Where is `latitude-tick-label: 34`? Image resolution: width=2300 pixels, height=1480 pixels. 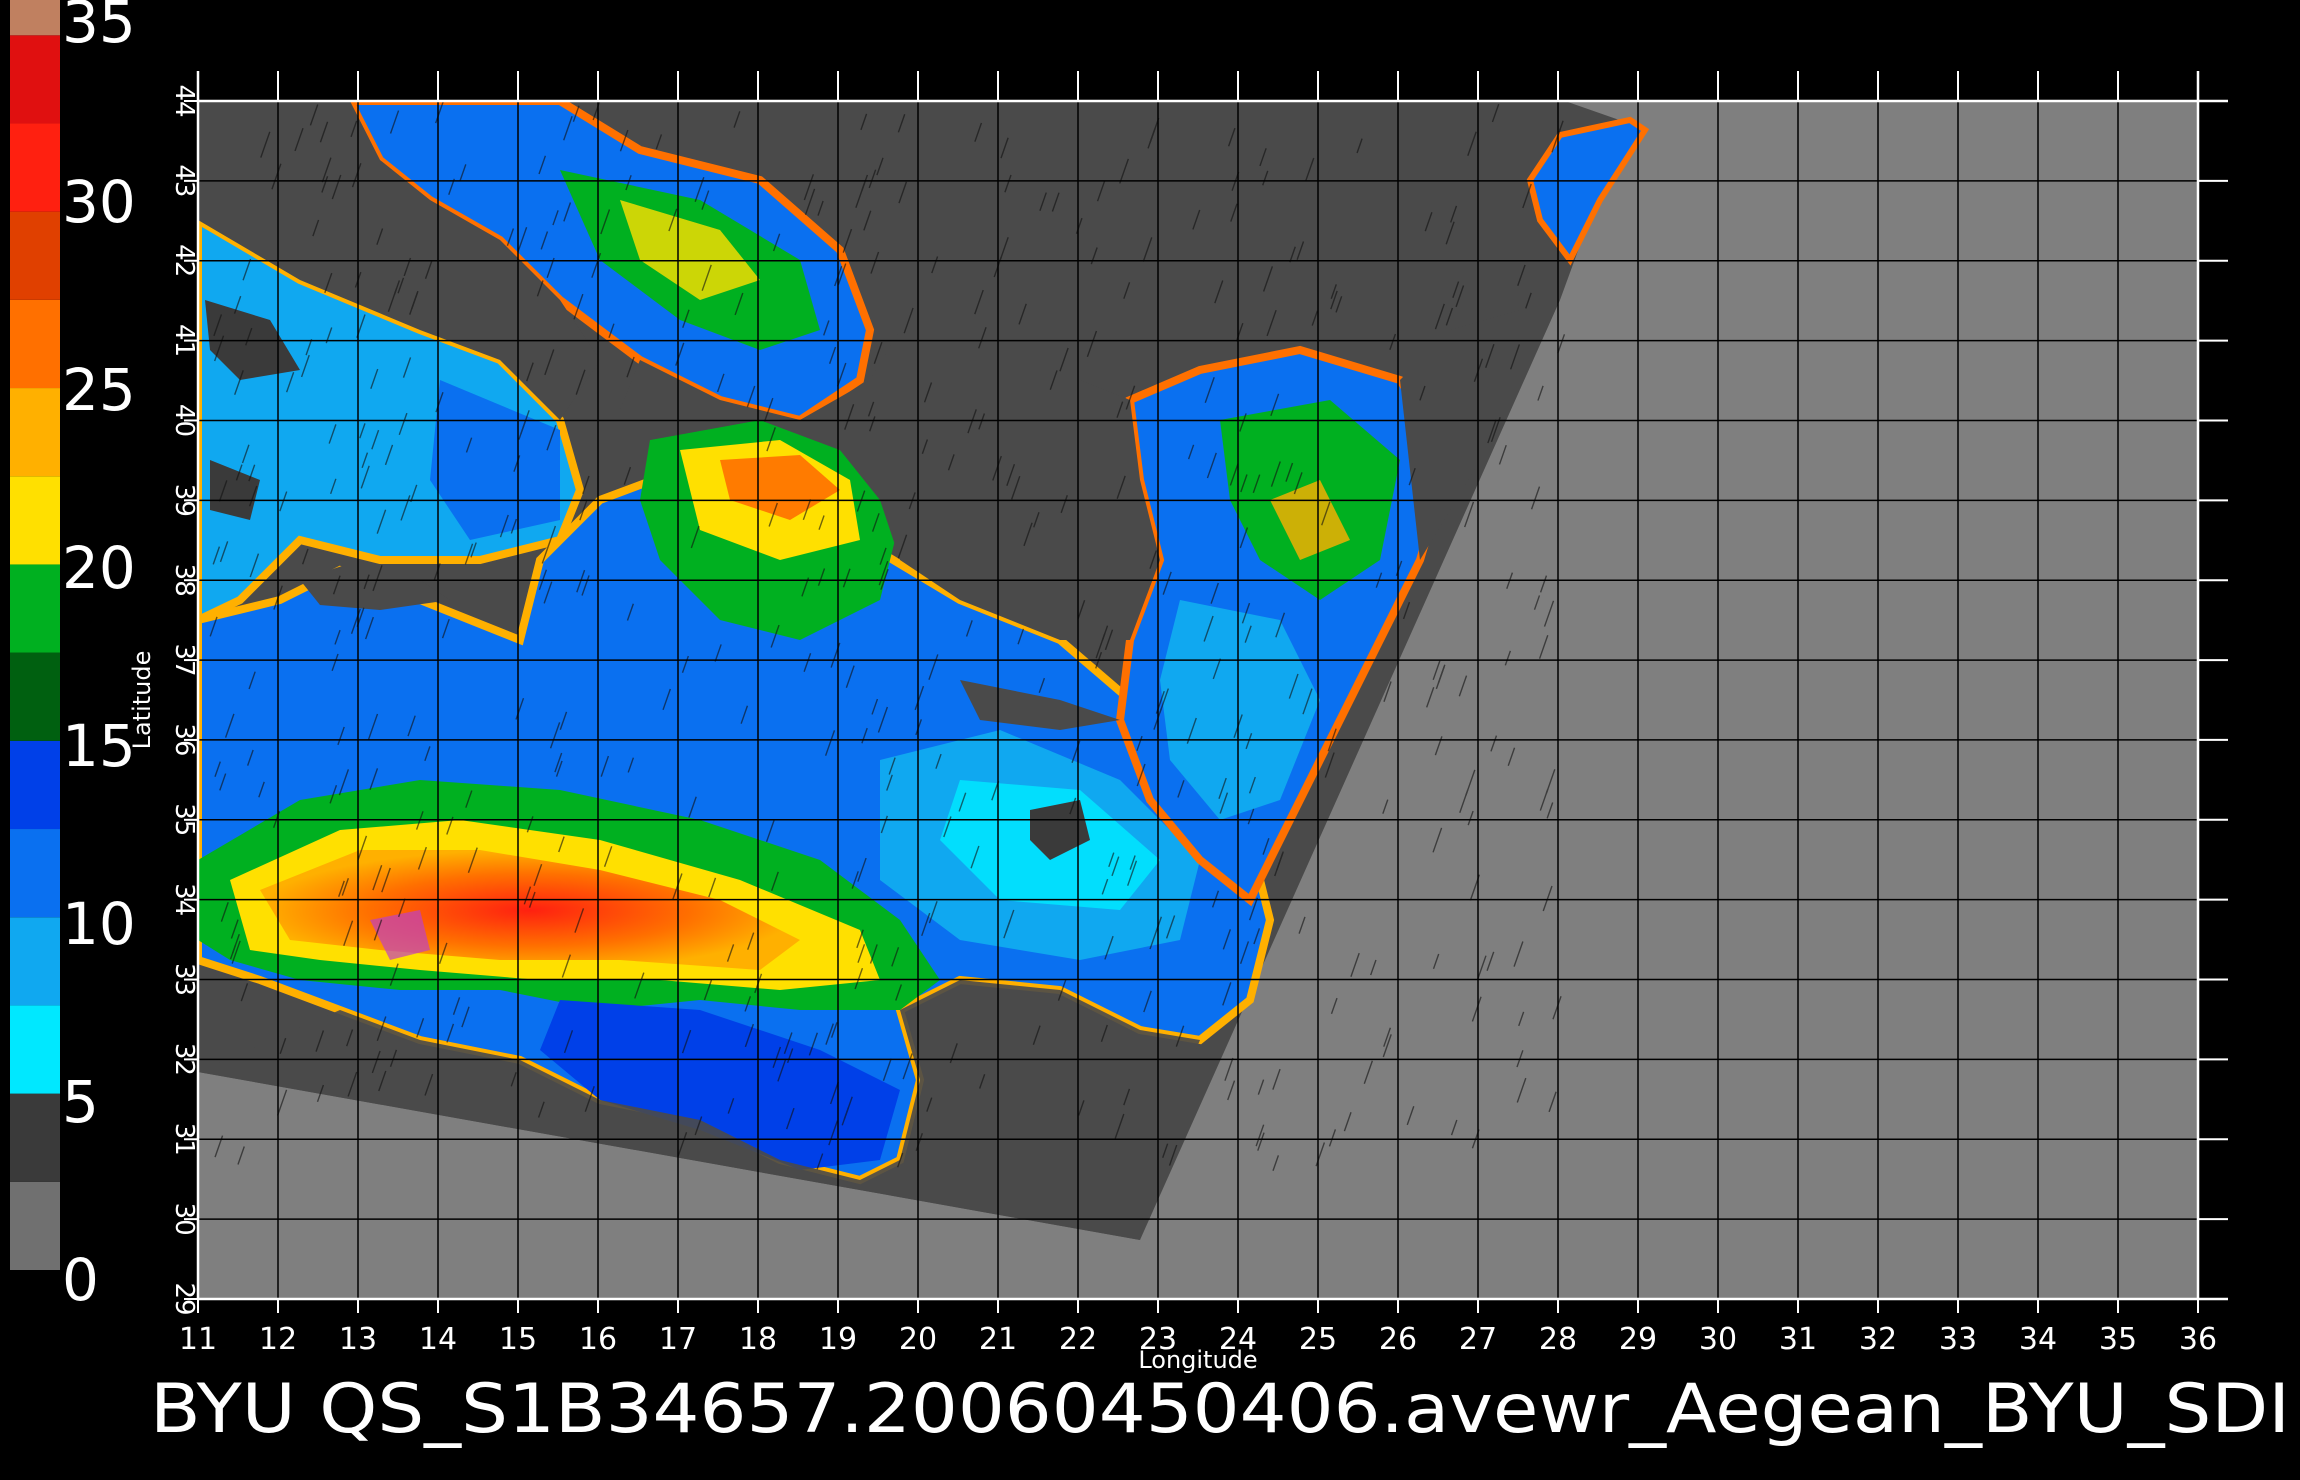 latitude-tick-label: 34 is located at coordinates (184, 899).